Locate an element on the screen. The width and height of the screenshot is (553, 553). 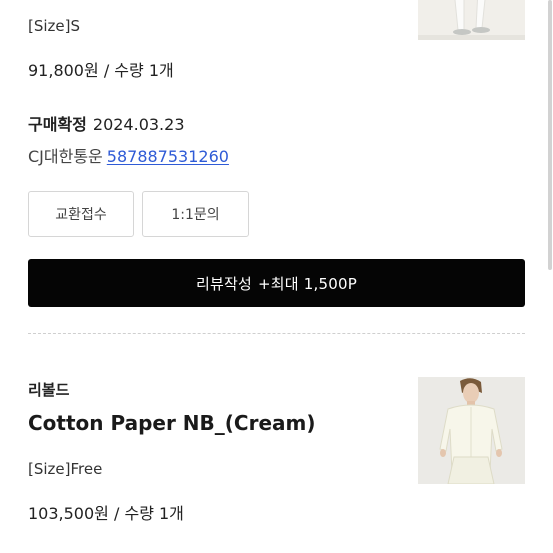
scrollbar is located at coordinates (550, 135).